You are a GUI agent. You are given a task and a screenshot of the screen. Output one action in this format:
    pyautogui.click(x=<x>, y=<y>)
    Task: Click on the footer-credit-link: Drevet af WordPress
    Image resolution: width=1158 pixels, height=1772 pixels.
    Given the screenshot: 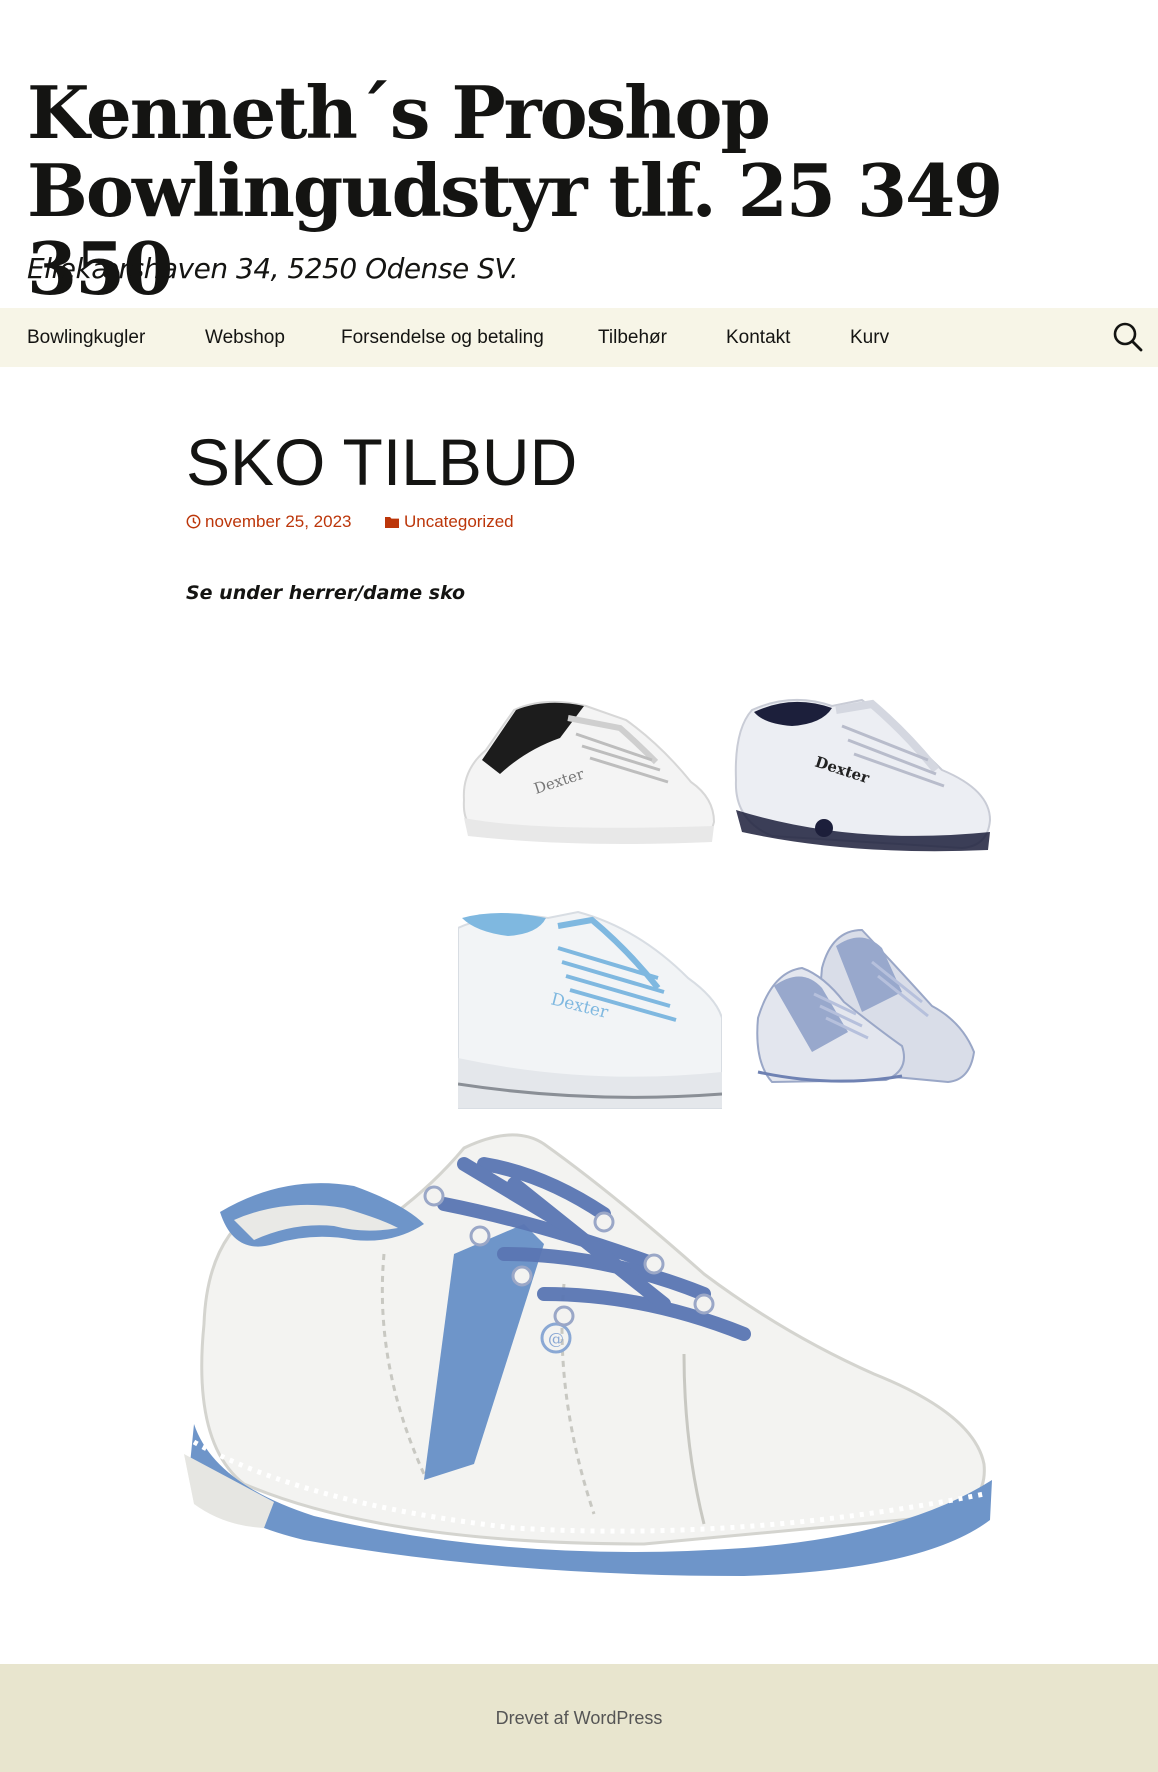 What is the action you would take?
    pyautogui.click(x=579, y=1718)
    